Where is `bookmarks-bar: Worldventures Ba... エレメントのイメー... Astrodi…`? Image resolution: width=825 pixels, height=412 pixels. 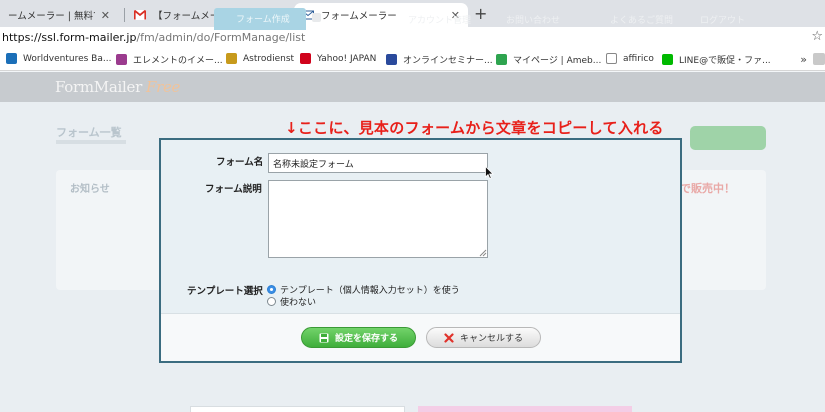 bookmarks-bar: Worldventures Ba... エレメントのイメー... Astrodi… is located at coordinates (412, 60).